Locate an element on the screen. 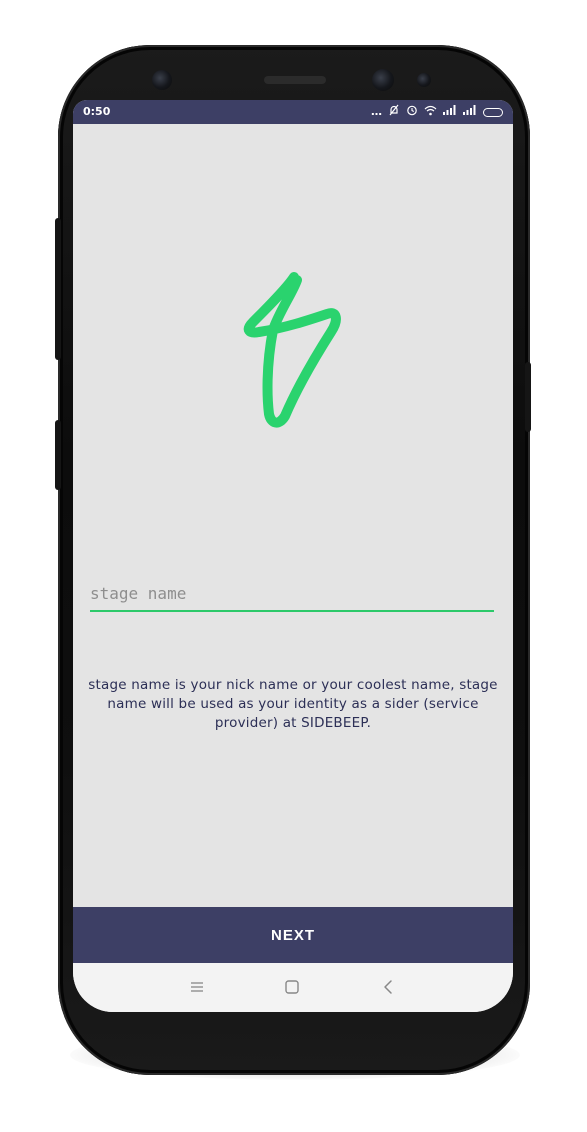  sensor-icon is located at coordinates (162, 80).